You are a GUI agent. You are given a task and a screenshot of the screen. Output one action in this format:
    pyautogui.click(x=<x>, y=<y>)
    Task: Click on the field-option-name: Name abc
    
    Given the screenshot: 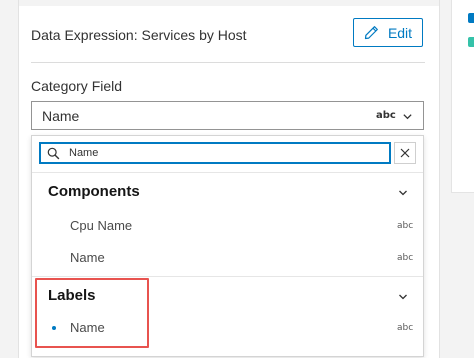 What is the action you would take?
    pyautogui.click(x=227, y=258)
    